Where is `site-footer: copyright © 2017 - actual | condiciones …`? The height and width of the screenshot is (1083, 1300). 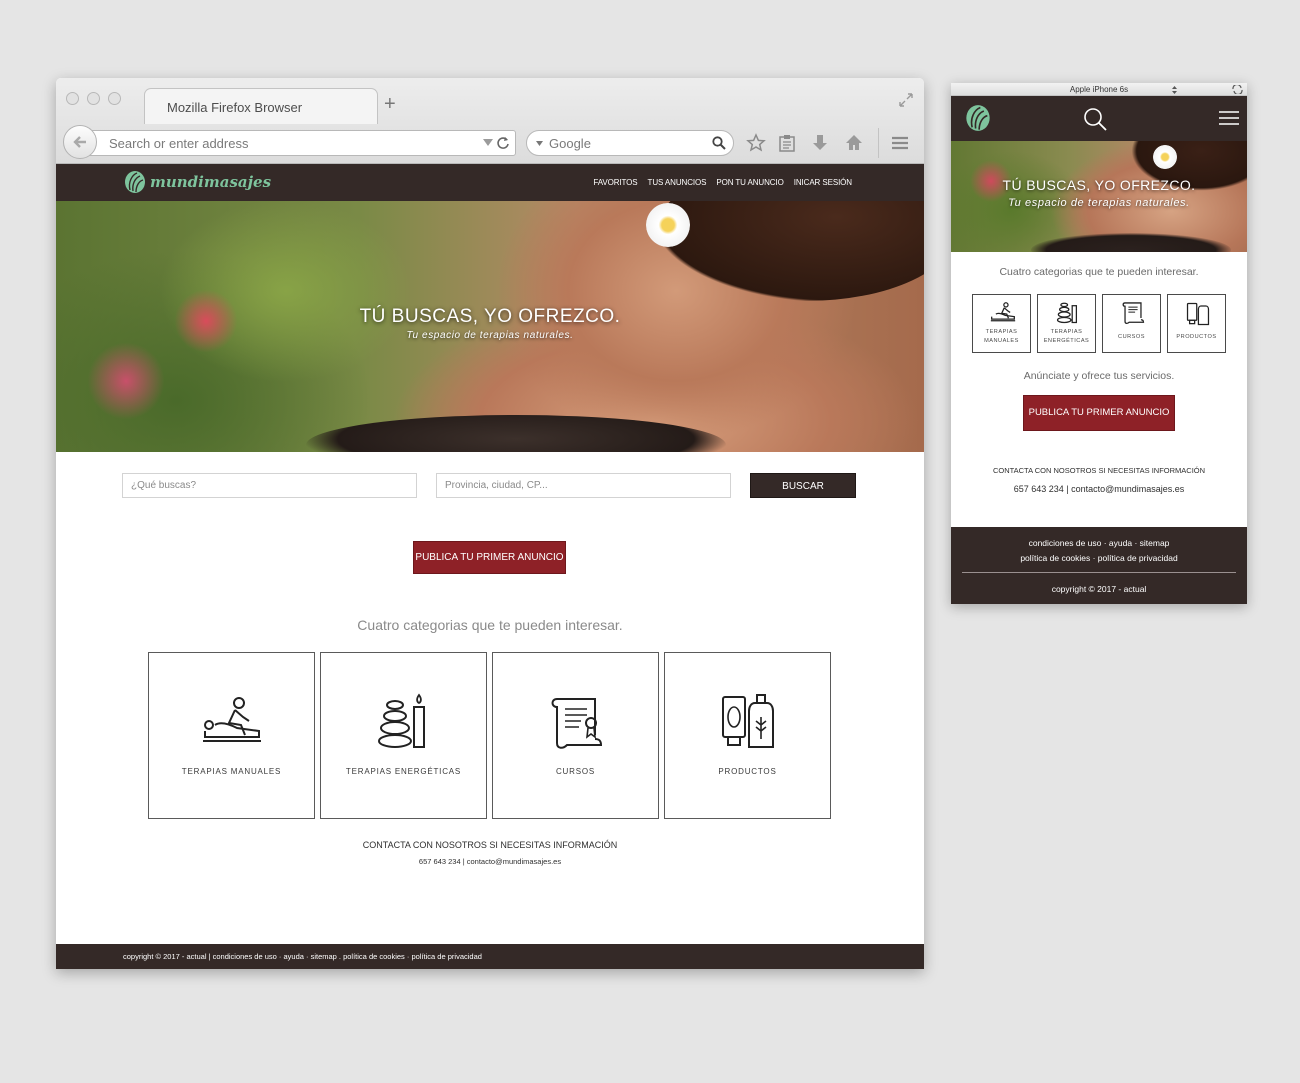
site-footer: copyright © 2017 - actual | condiciones … is located at coordinates (490, 956).